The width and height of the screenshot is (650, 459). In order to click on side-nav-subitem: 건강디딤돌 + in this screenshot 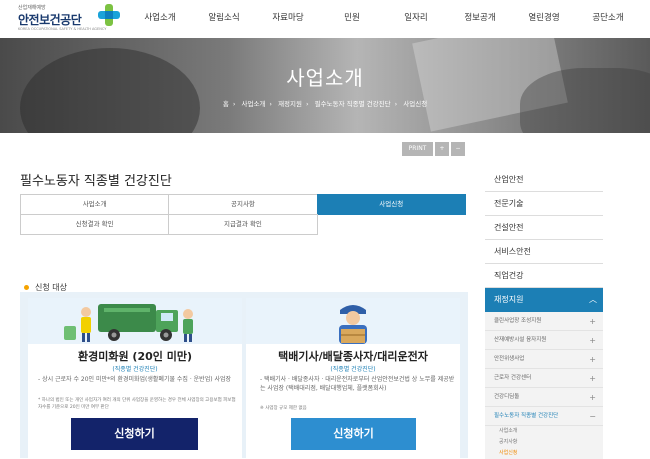, I will do `click(544, 397)`.